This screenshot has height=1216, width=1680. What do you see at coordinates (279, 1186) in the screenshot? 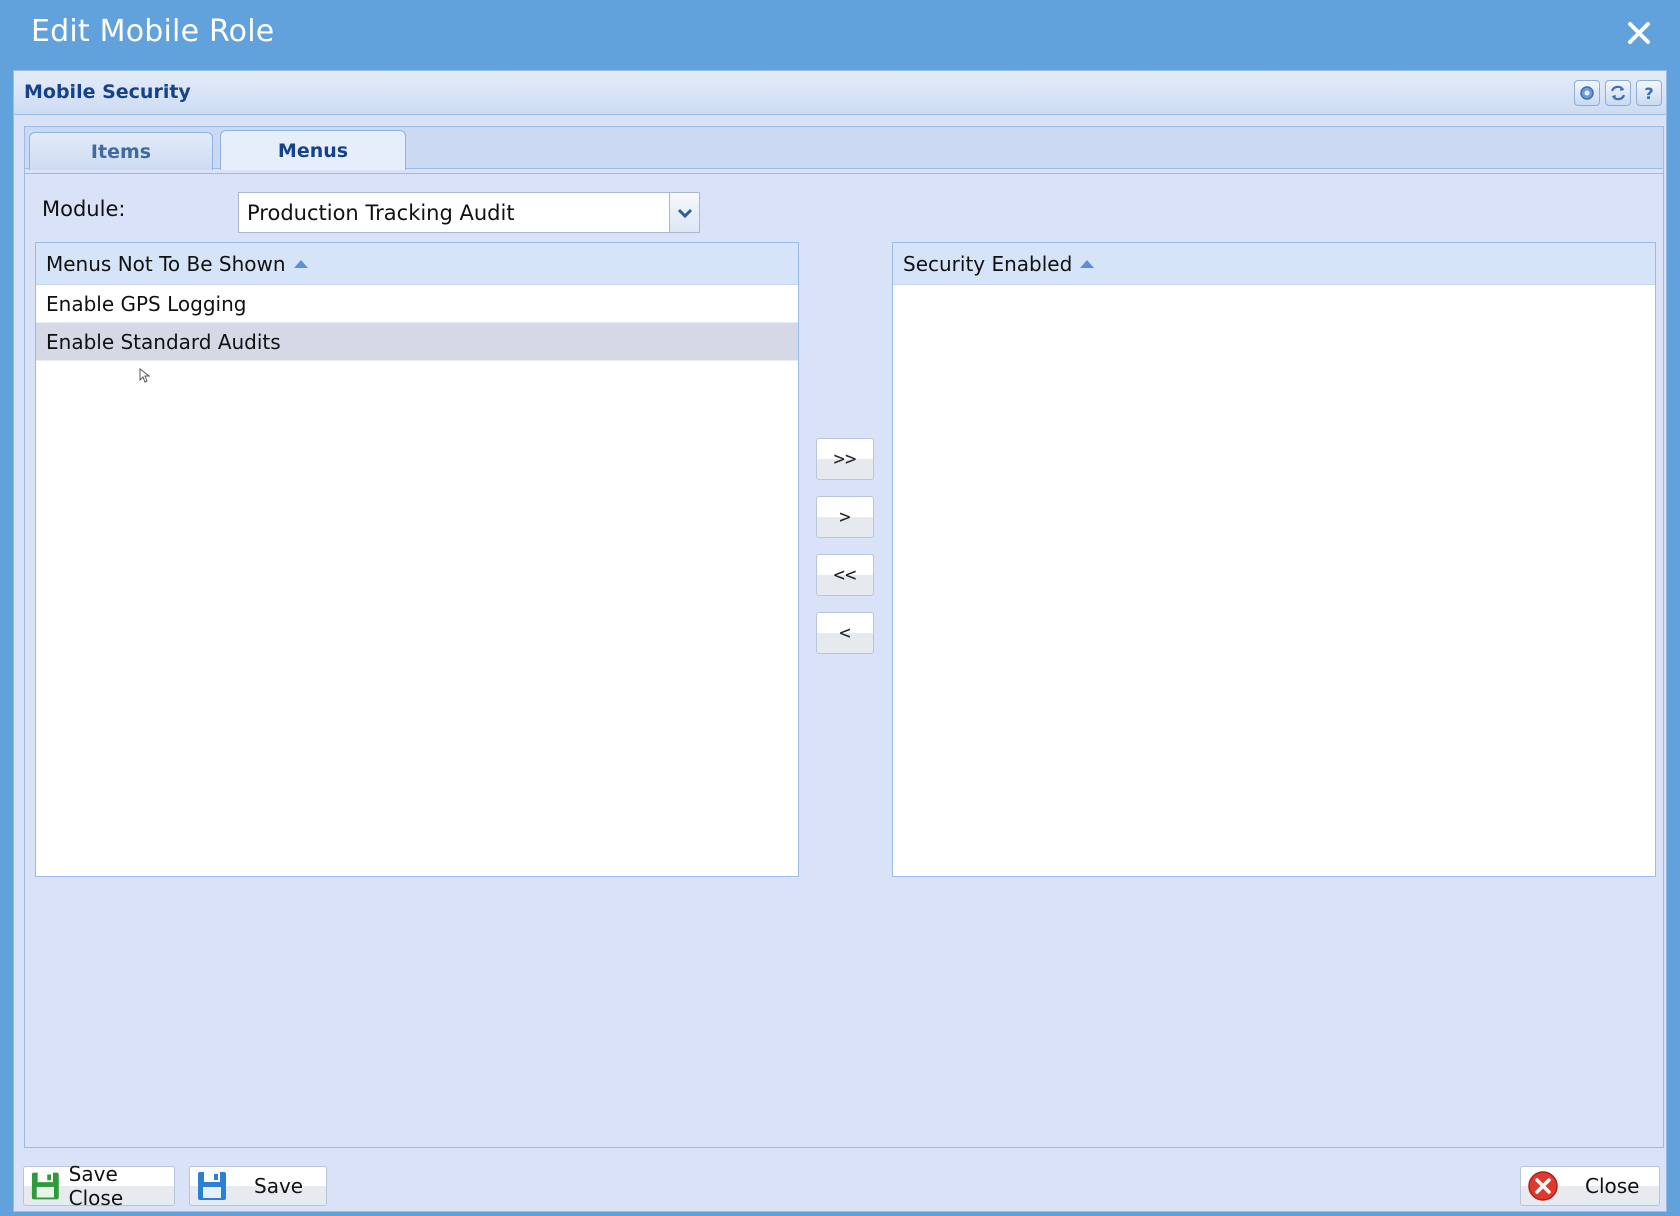
I see `save-label: Save` at bounding box center [279, 1186].